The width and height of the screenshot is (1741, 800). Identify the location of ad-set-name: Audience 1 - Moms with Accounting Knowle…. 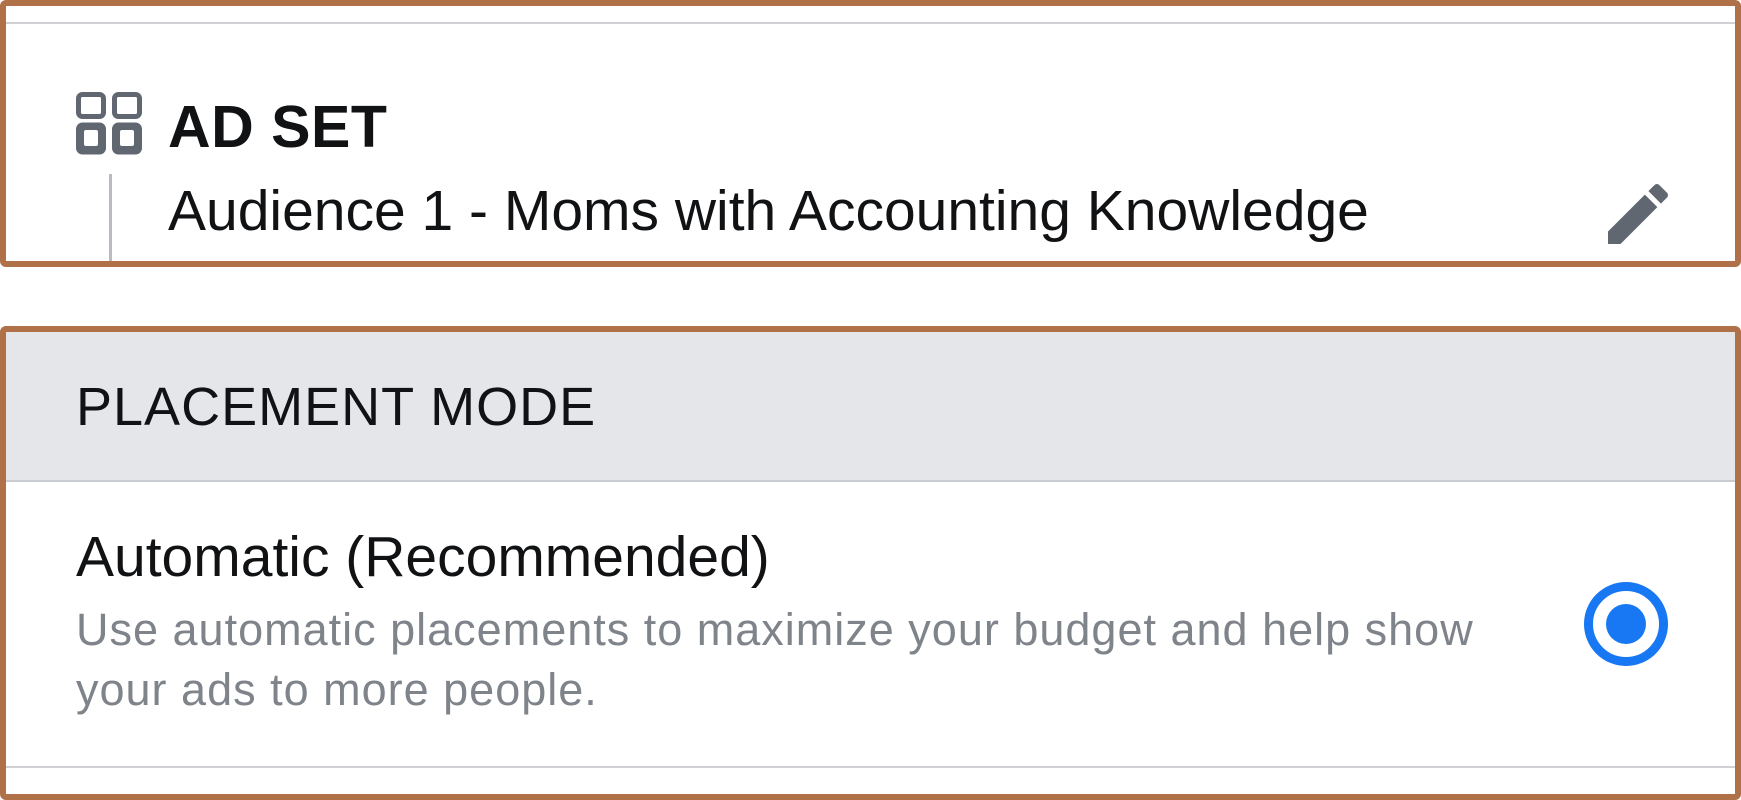
(768, 211).